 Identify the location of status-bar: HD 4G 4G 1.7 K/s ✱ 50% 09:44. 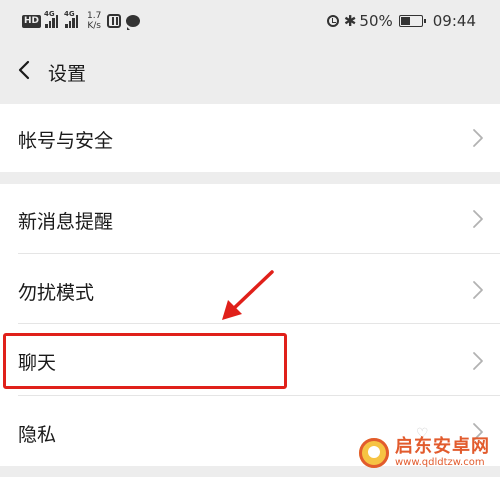
(250, 20).